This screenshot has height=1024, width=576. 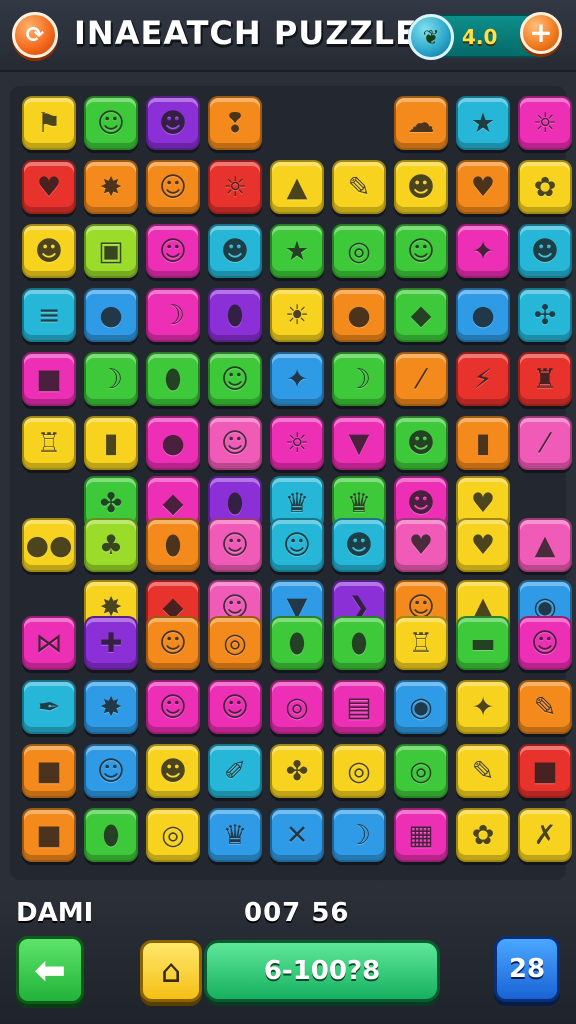 What do you see at coordinates (421, 835) in the screenshot?
I see `puzzle-tile: ▦` at bounding box center [421, 835].